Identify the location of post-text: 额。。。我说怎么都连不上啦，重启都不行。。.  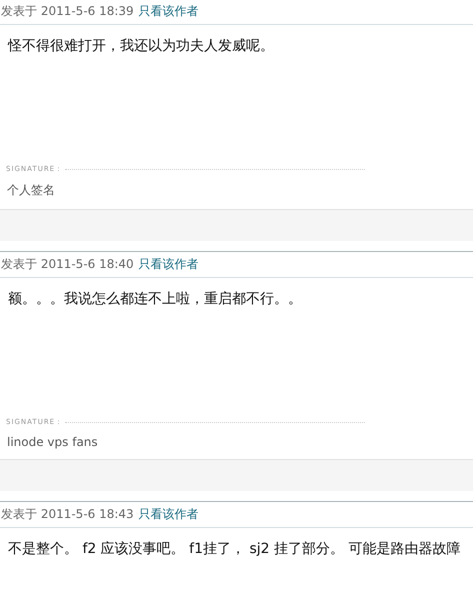
(155, 299).